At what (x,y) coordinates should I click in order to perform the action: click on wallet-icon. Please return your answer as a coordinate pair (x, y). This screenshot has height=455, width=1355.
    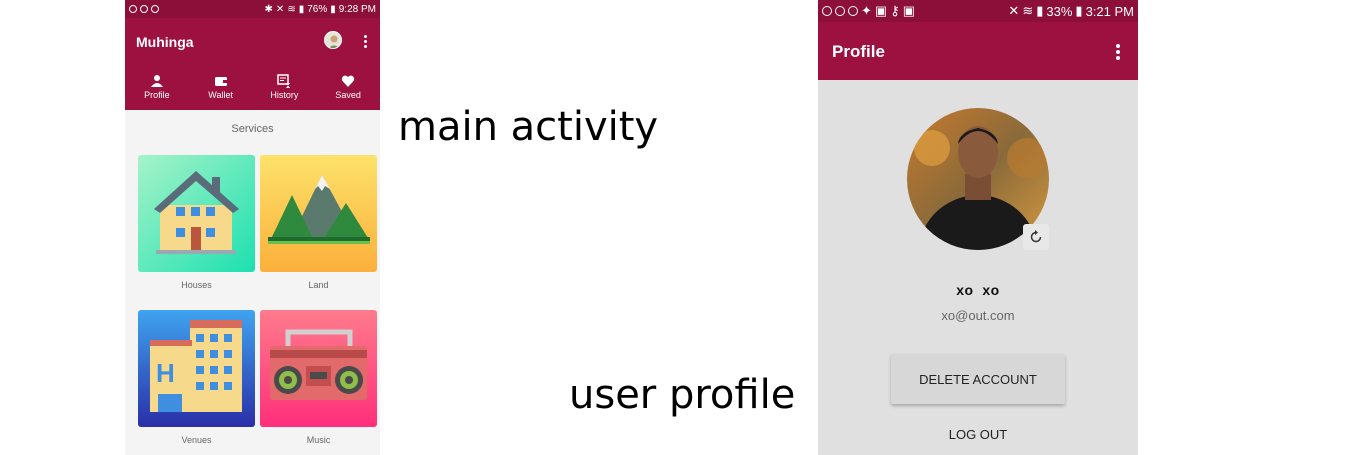
    Looking at the image, I should click on (220, 81).